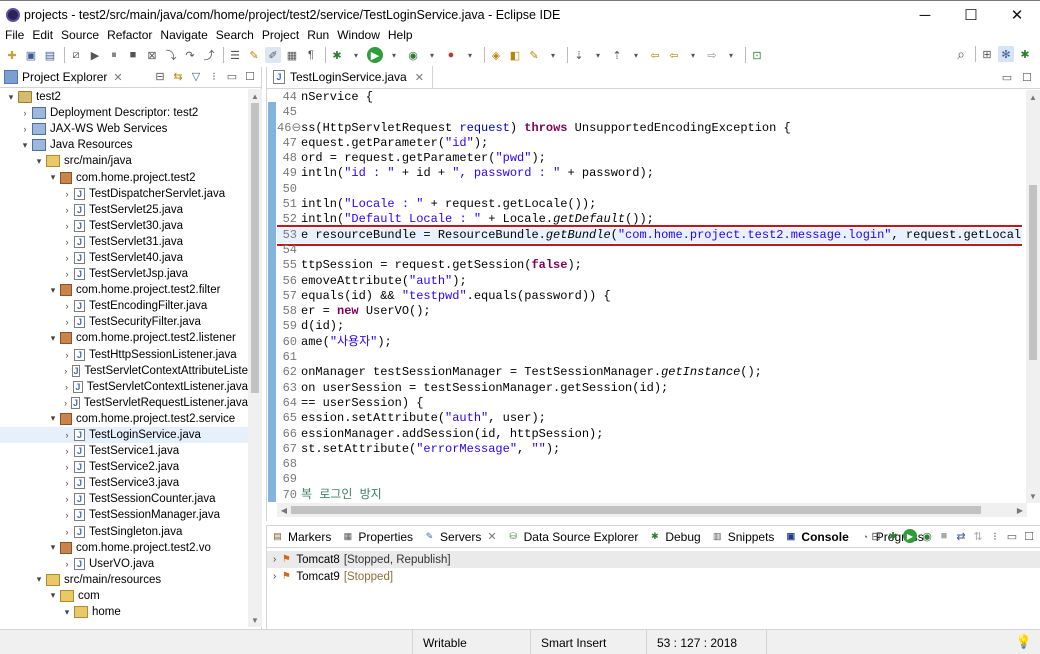 This screenshot has height=654, width=1040. What do you see at coordinates (961, 536) in the screenshot?
I see `publish-icon: ⇄` at bounding box center [961, 536].